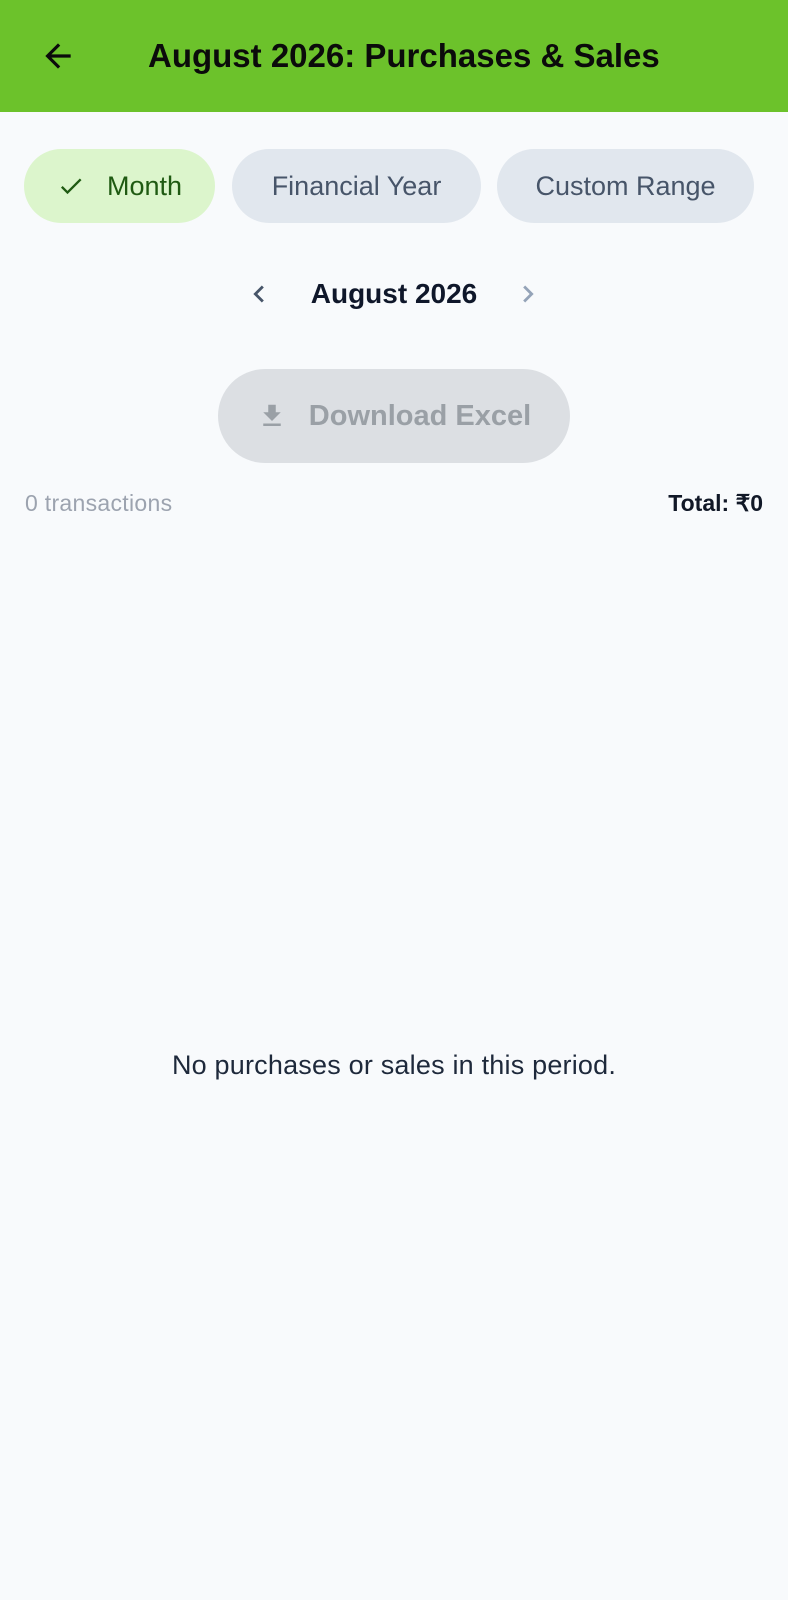  I want to click on app-bar: August 2026: Purchases & Sales, so click(394, 56).